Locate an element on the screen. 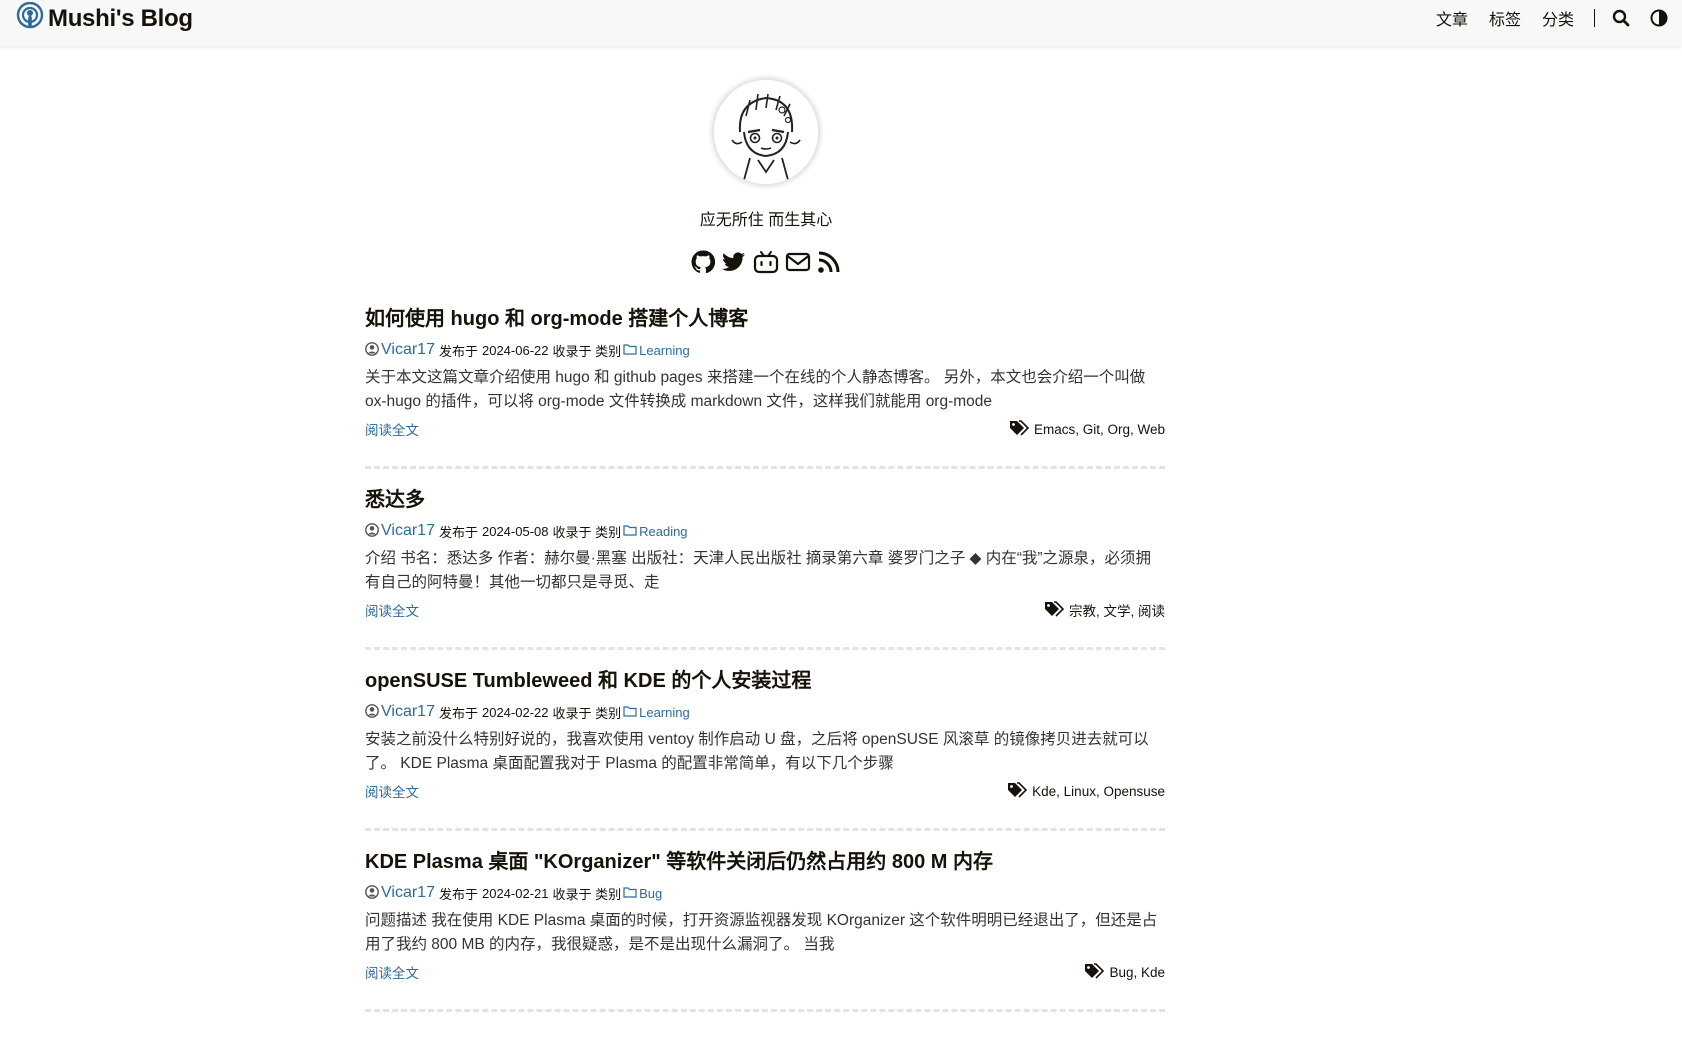  nav-separator is located at coordinates (1594, 18).